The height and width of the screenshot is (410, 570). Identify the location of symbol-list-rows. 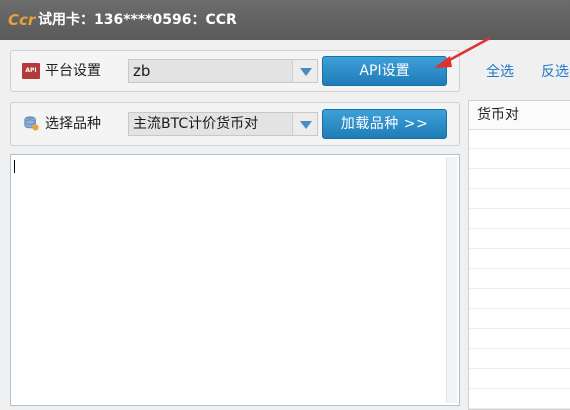
(519, 269).